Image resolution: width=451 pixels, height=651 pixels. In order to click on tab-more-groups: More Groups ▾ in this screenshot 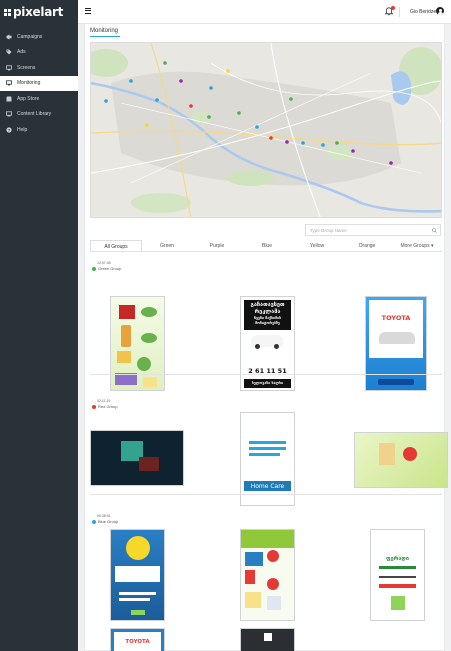, I will do `click(417, 245)`.